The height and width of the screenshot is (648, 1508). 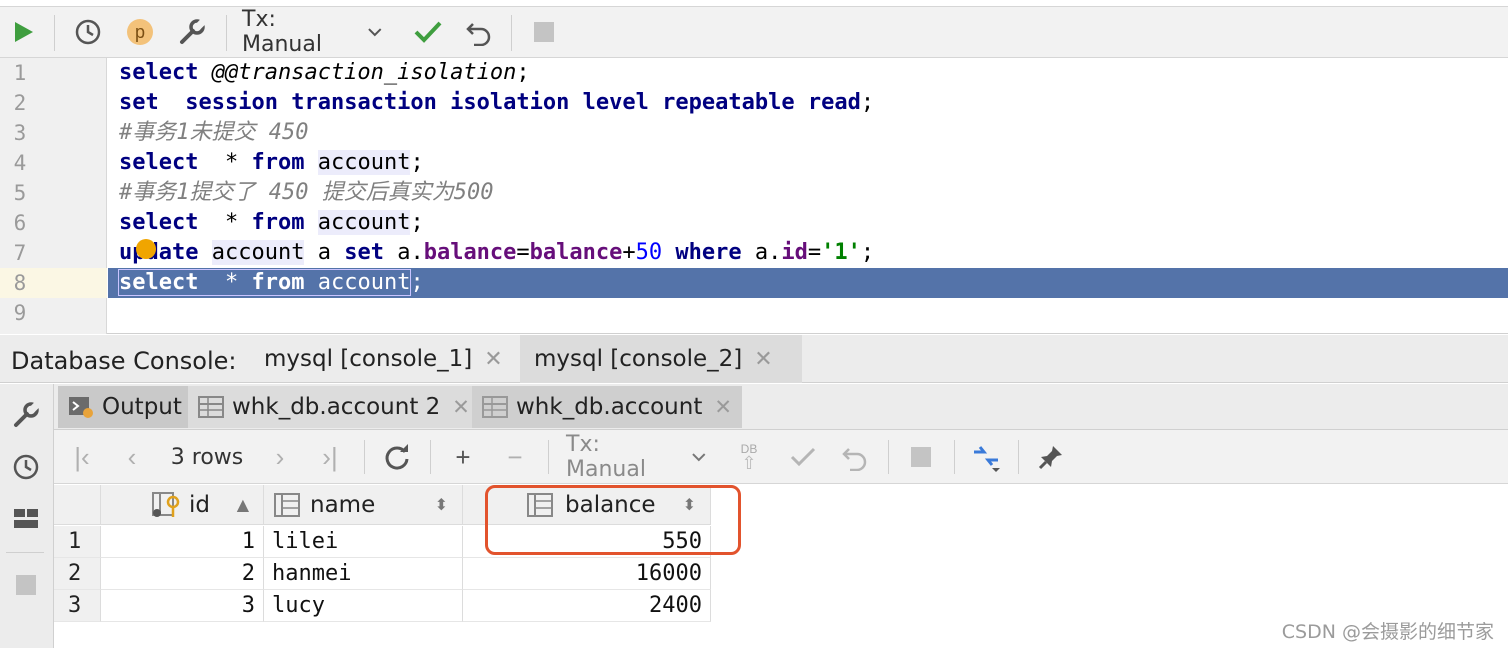 I want to click on code-line-3: #事务1未提交 450, so click(x=213, y=133).